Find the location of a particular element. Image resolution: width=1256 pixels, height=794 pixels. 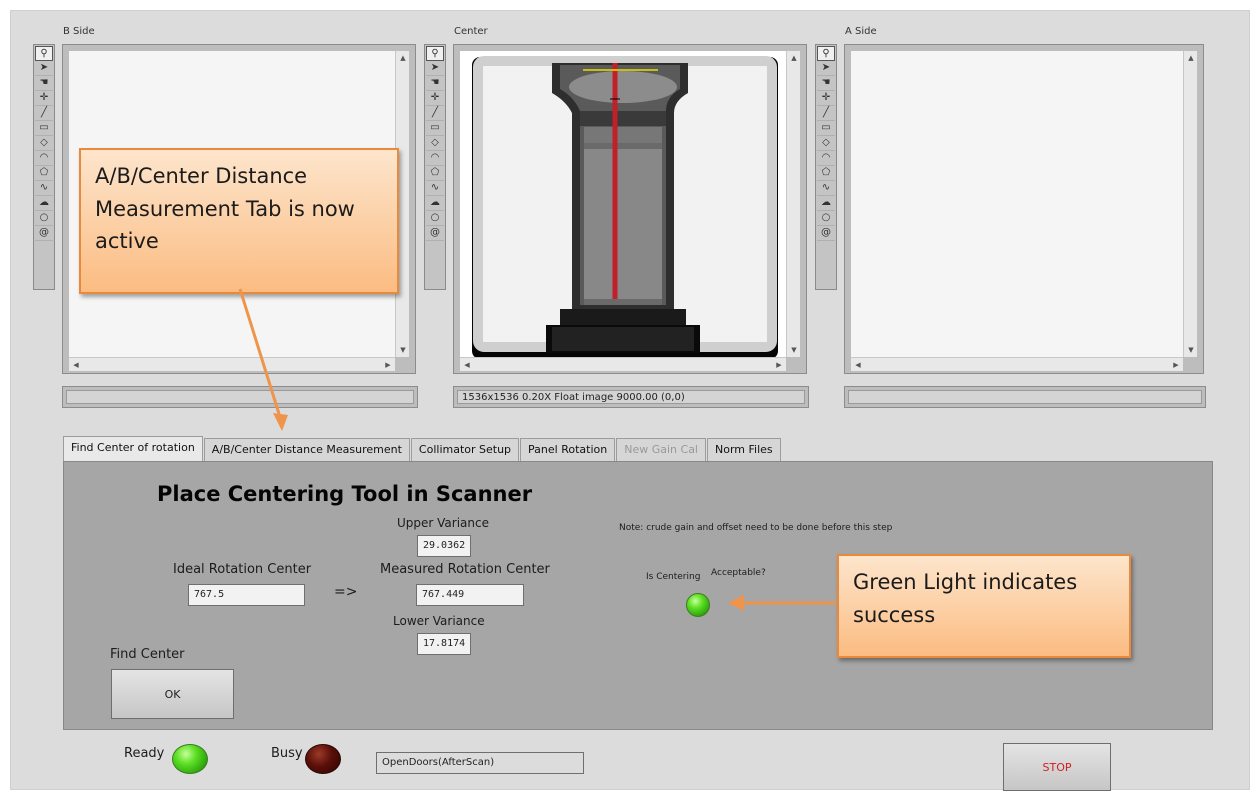

center-vertical-scrollbar: ▲ ▼ is located at coordinates (793, 204).